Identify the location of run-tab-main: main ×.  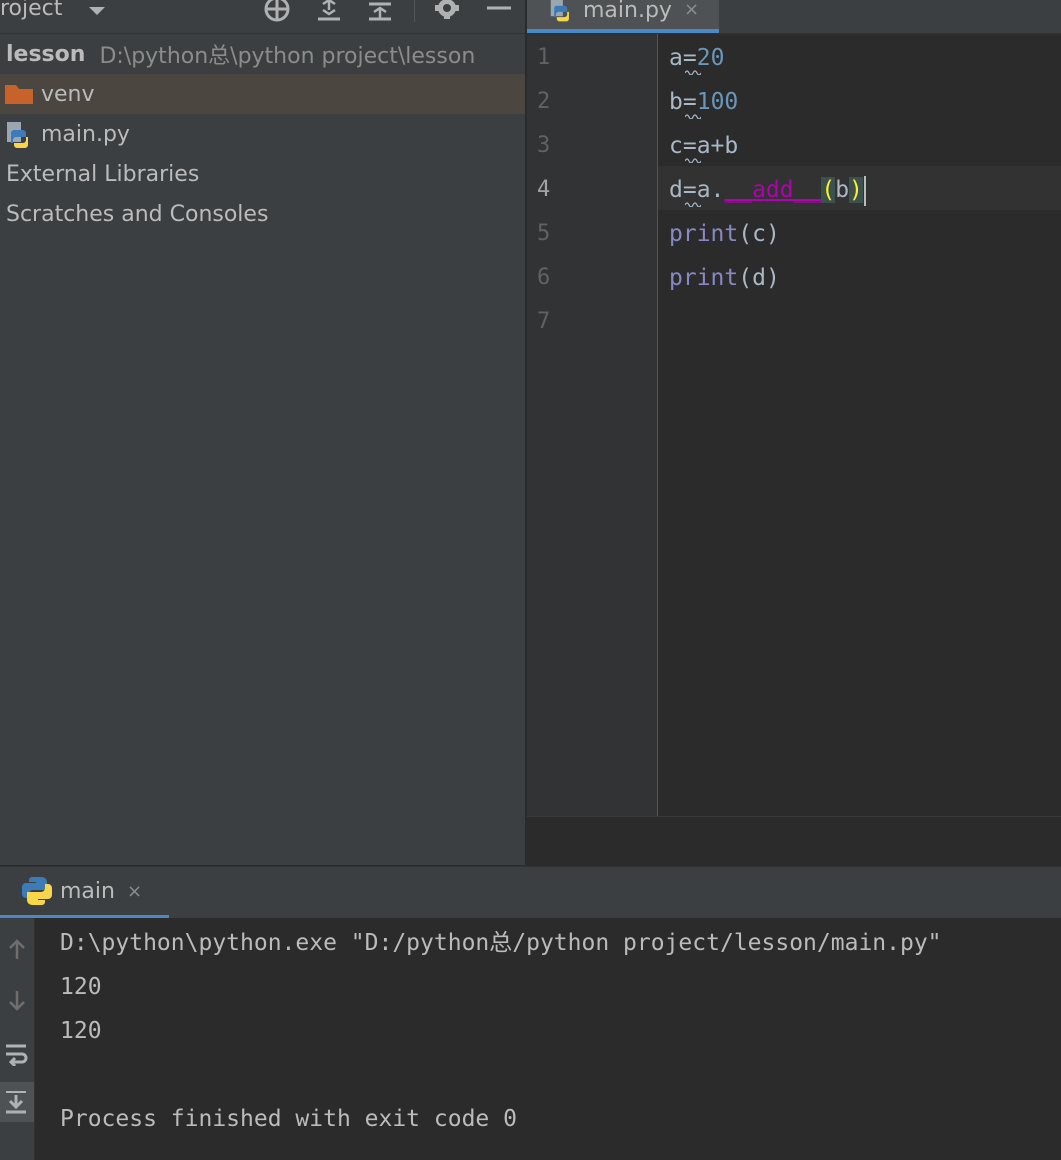
(84, 893).